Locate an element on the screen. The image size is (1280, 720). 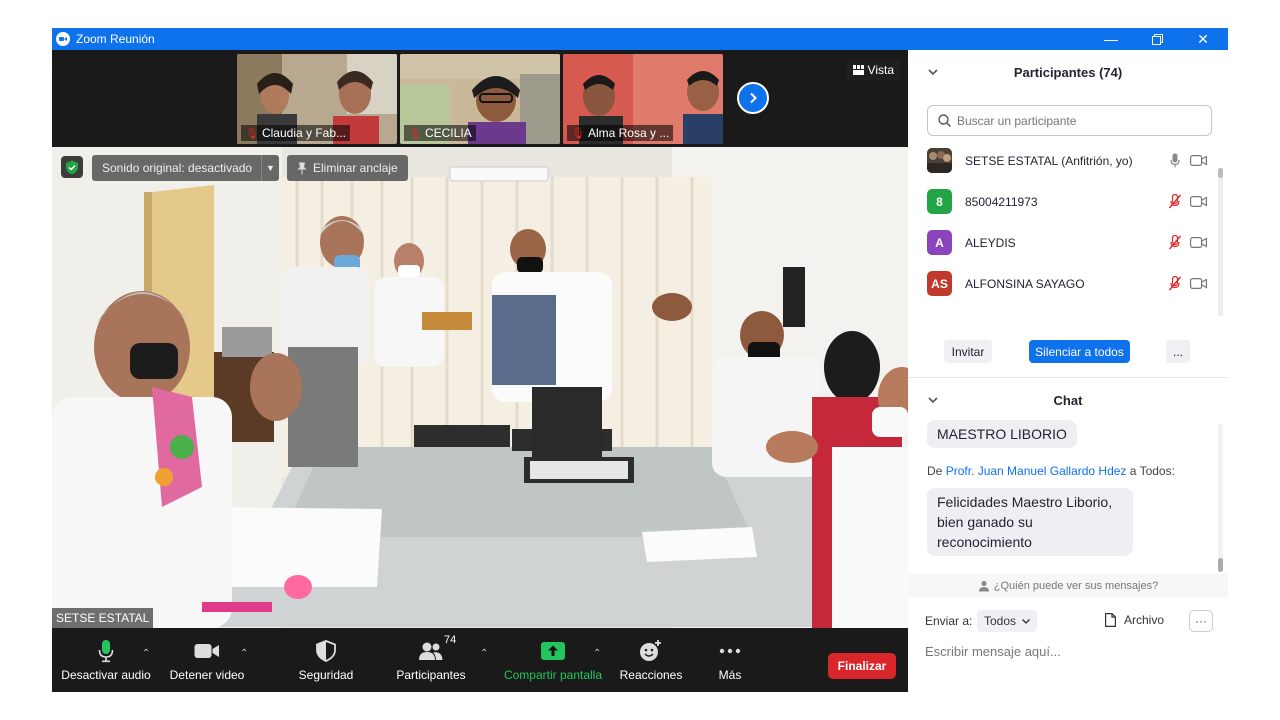
pin-icon is located at coordinates (302, 168).